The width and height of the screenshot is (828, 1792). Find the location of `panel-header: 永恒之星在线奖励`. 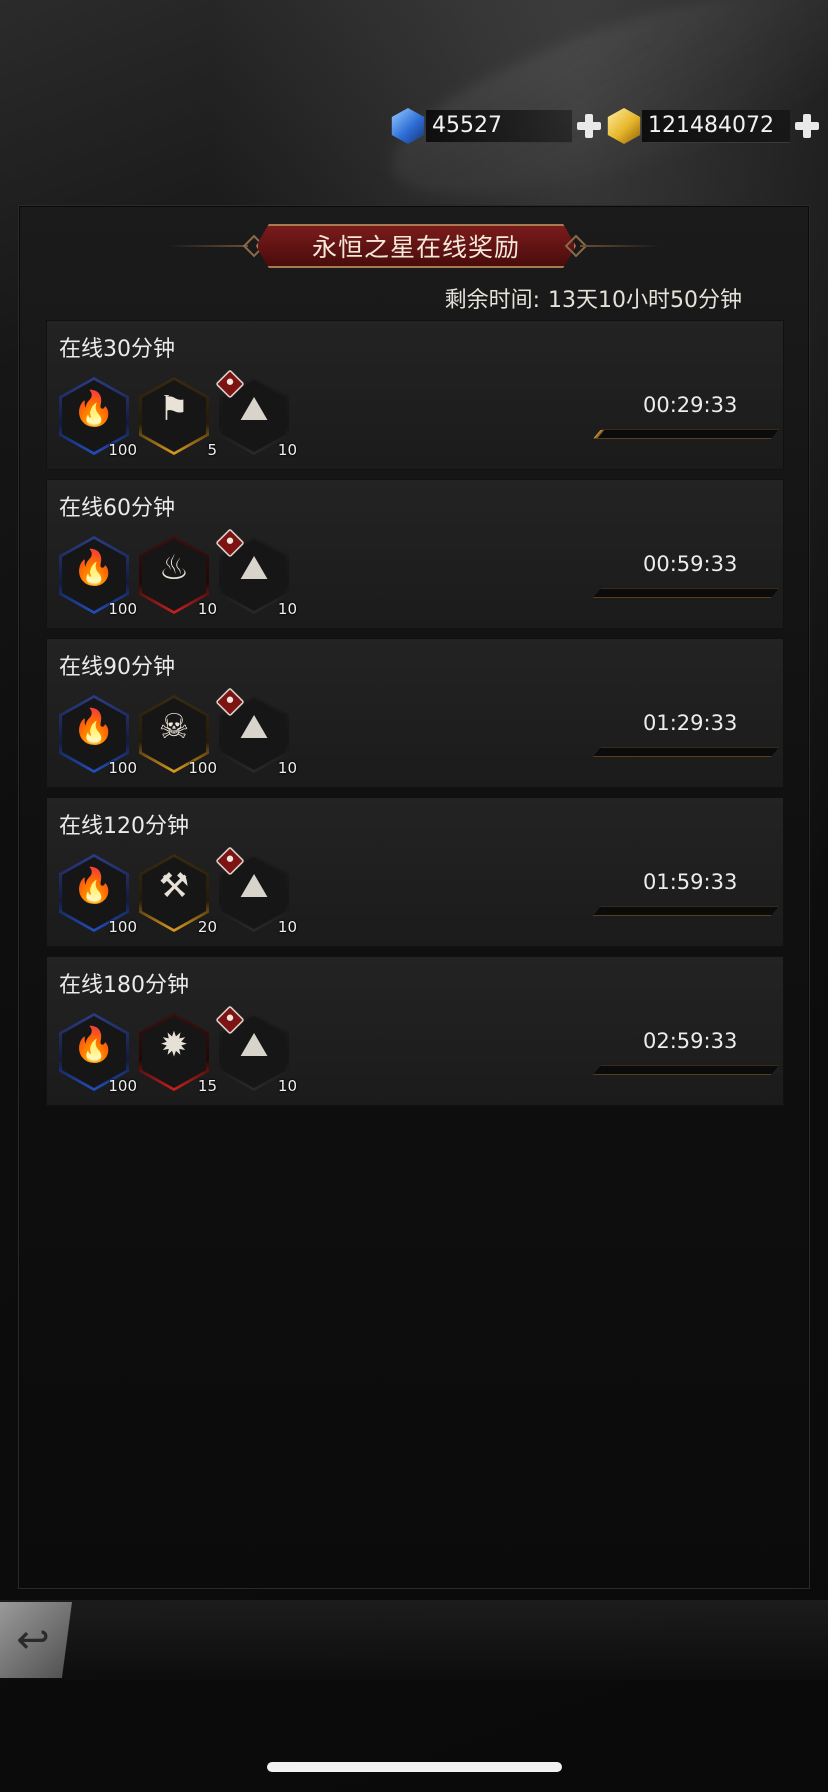

panel-header: 永恒之星在线奖励 is located at coordinates (414, 246).